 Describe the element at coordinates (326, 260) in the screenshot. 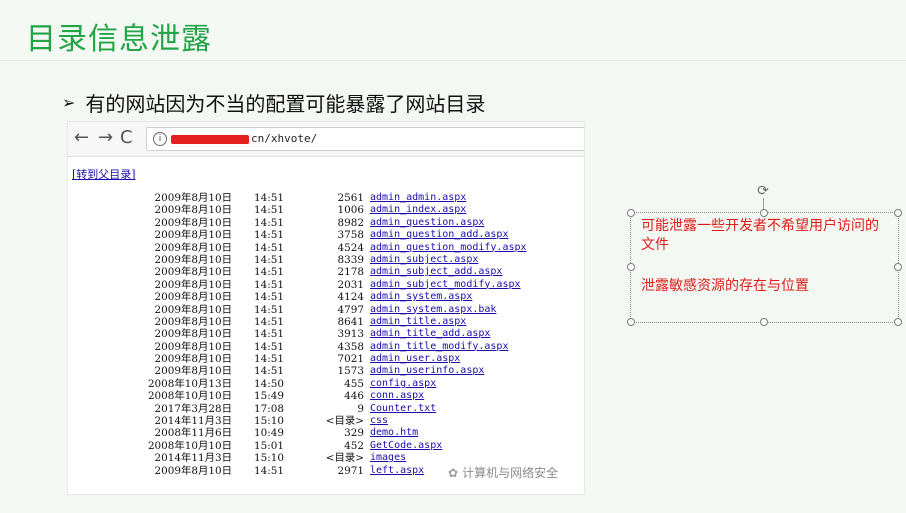

I see `listing-row: 2009年8月10日 14:51 8339 admin_subject.aspx` at that location.